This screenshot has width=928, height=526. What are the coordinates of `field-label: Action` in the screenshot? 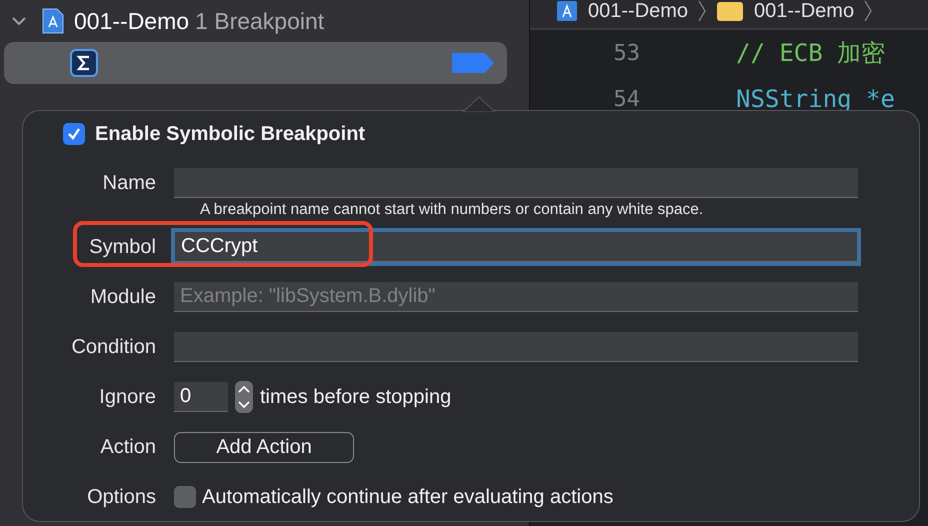 It's located at (127, 447).